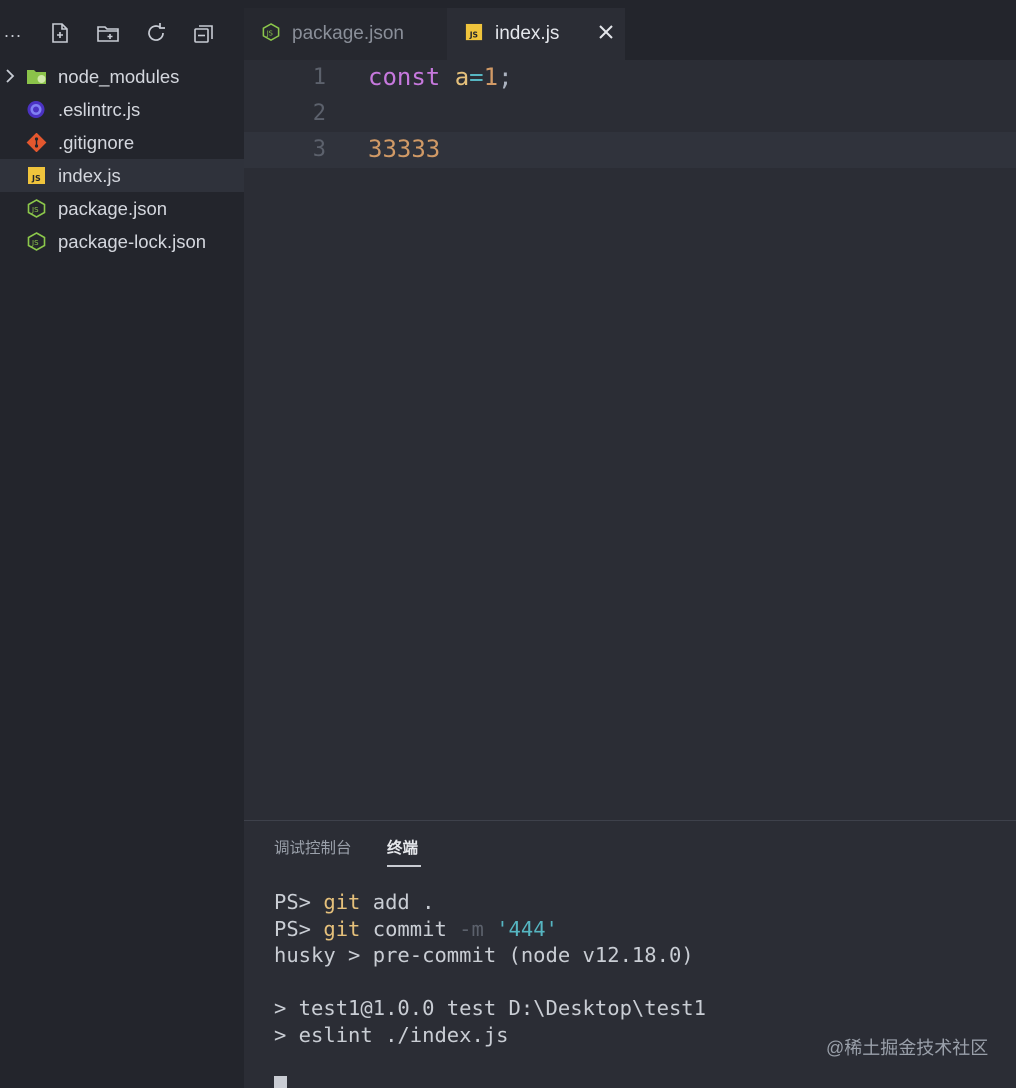  What do you see at coordinates (60, 33) in the screenshot?
I see `new-file-icon` at bounding box center [60, 33].